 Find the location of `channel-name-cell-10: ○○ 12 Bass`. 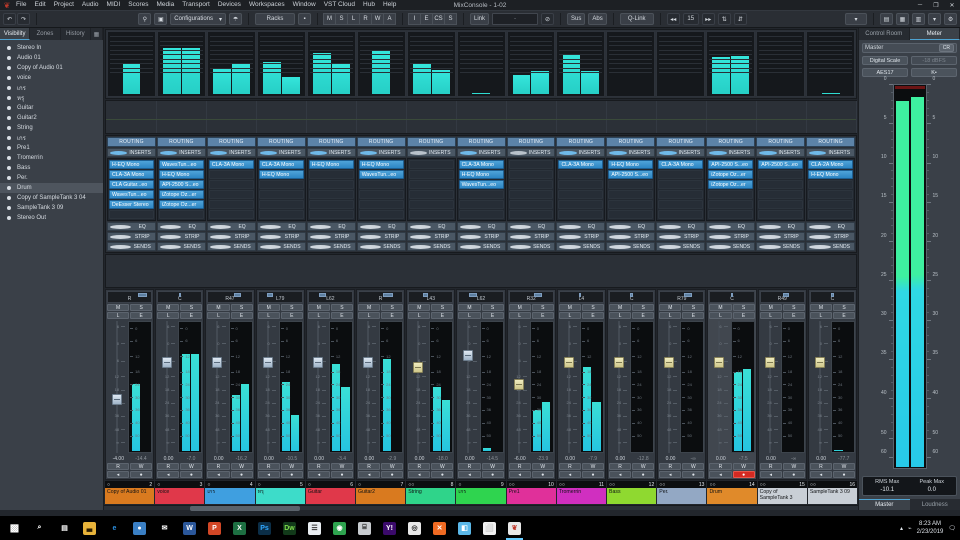

channel-name-cell-10: ○○ 12 Bass is located at coordinates (632, 492).